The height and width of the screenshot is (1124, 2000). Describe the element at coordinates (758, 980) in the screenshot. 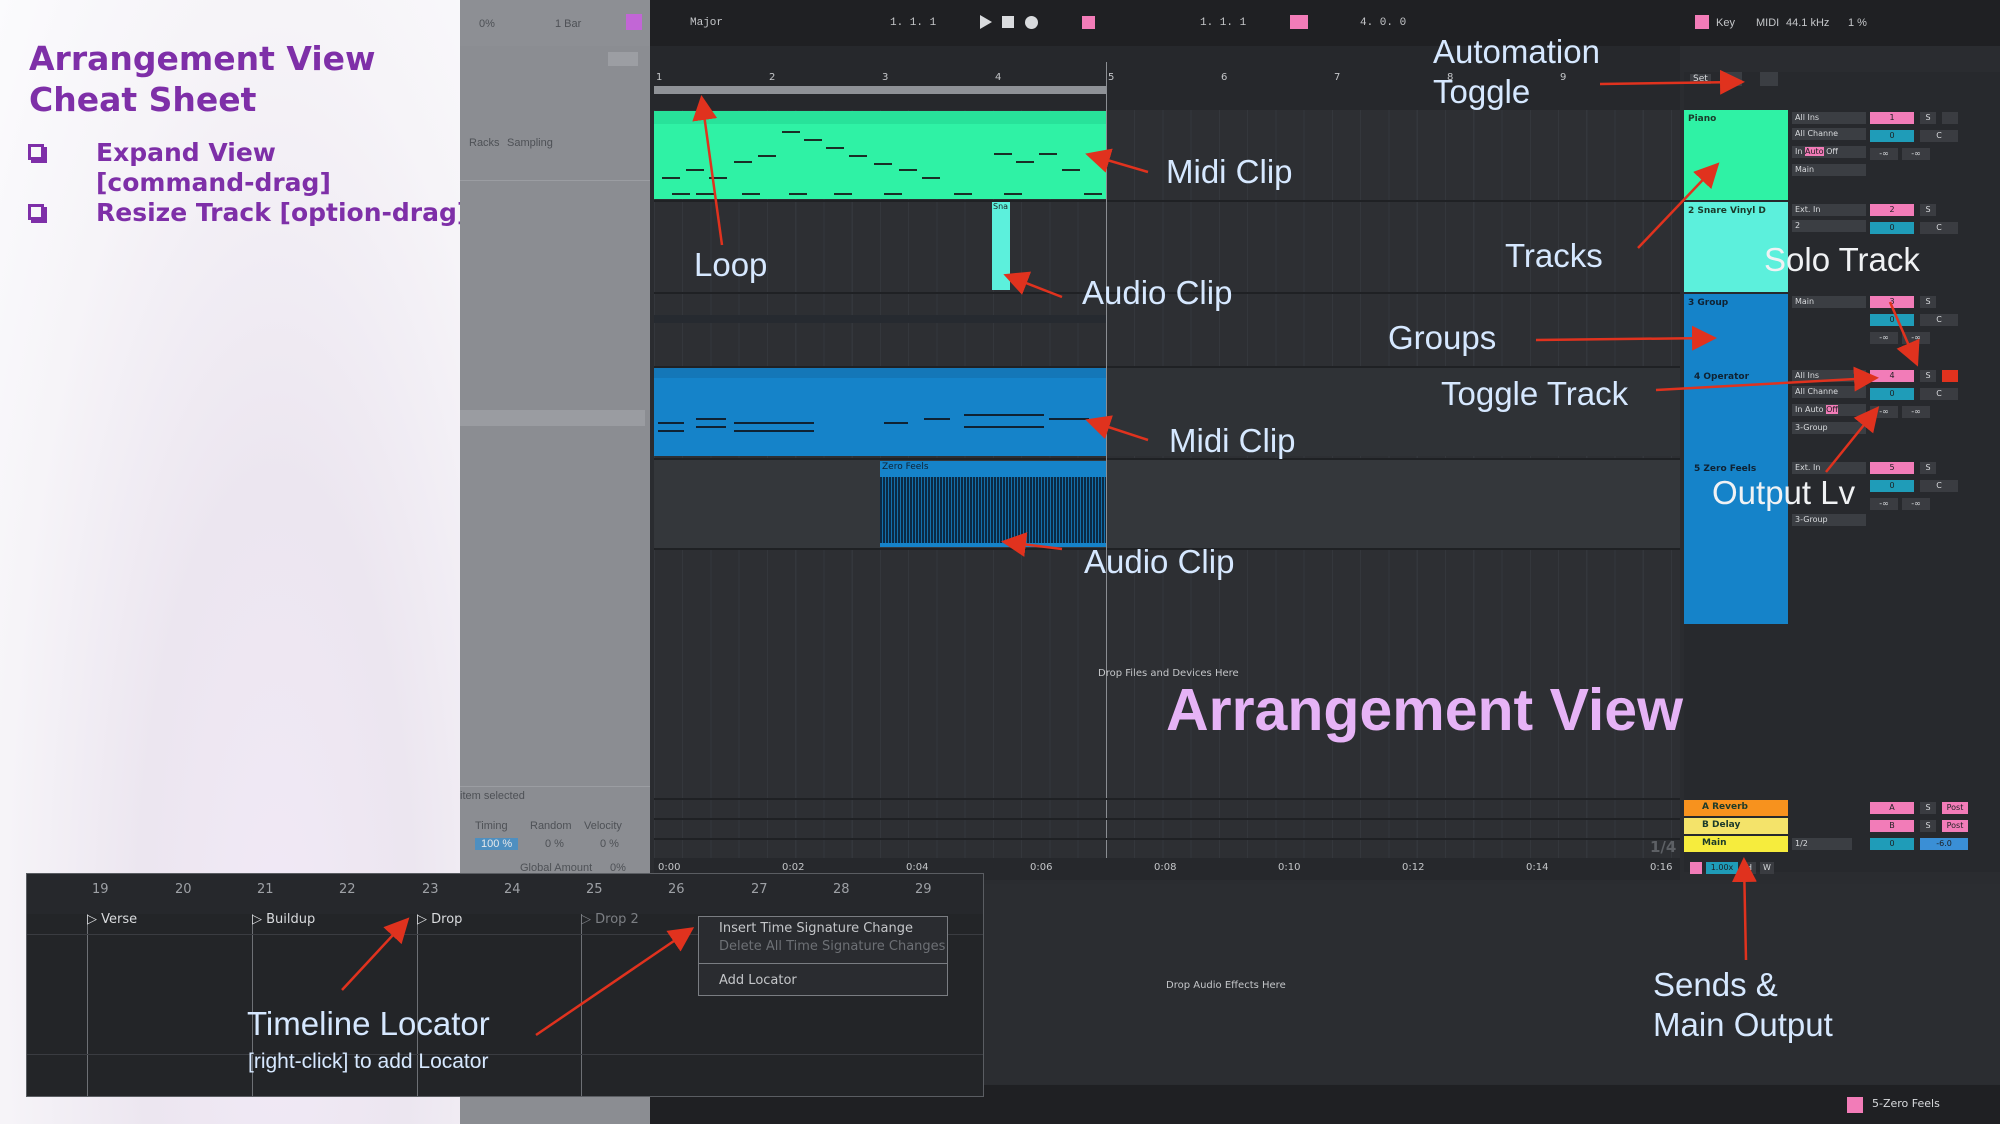

I see `menu-add-locator: Add Locator` at that location.